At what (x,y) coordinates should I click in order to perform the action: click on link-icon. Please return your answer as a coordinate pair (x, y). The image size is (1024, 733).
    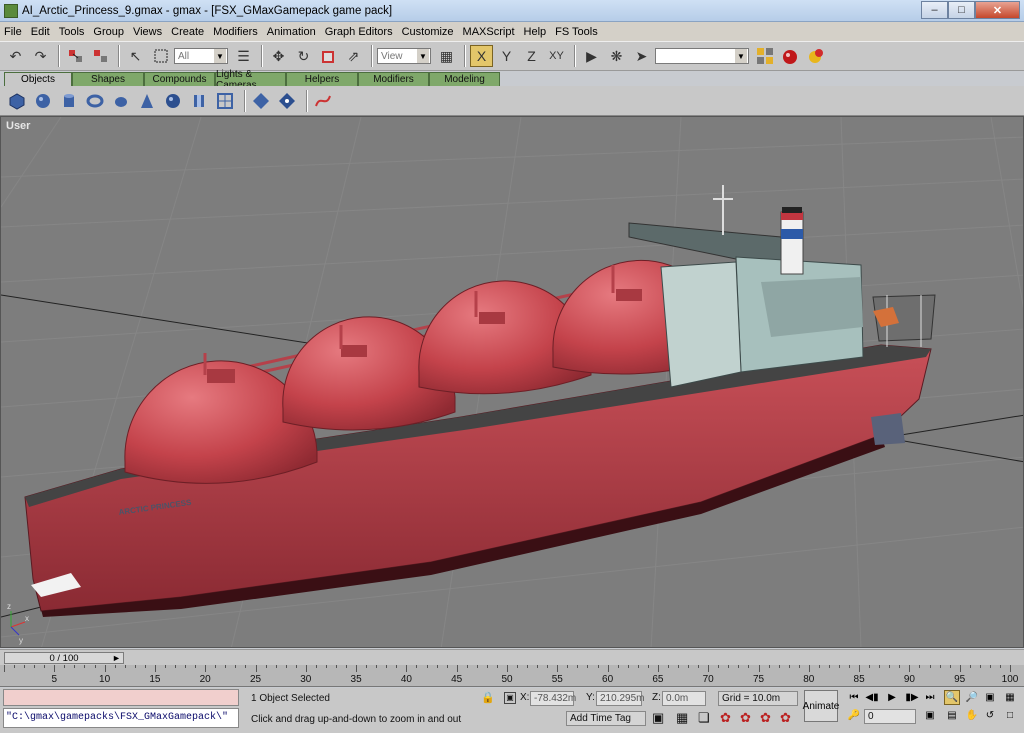
    Looking at the image, I should click on (75, 56).